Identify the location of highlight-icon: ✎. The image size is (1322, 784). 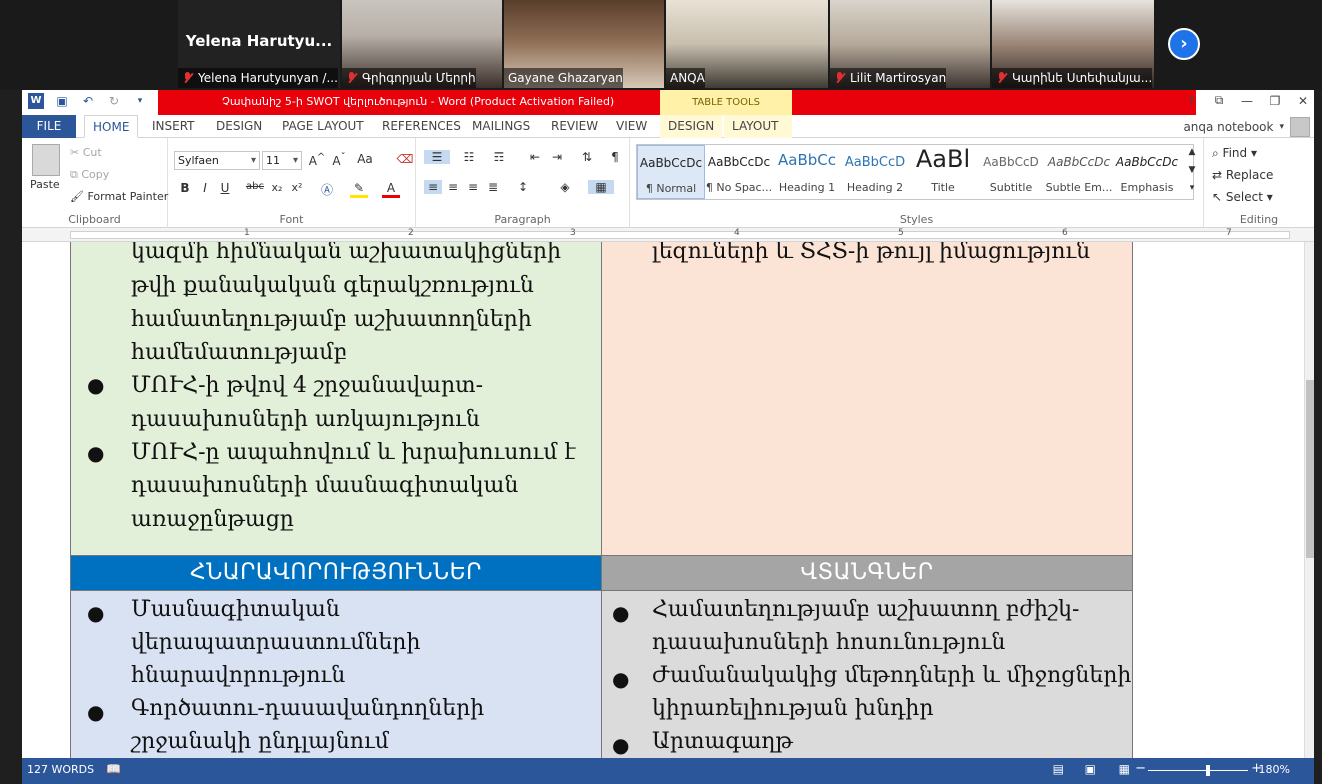
(359, 189).